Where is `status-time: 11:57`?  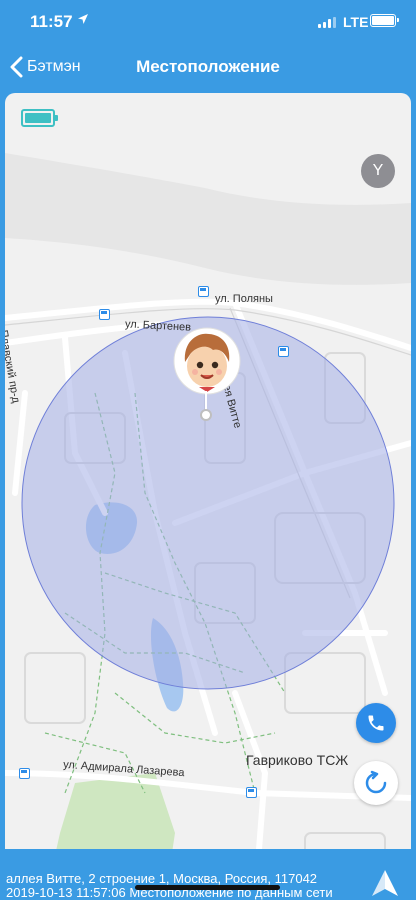
status-time: 11:57 is located at coordinates (51, 21).